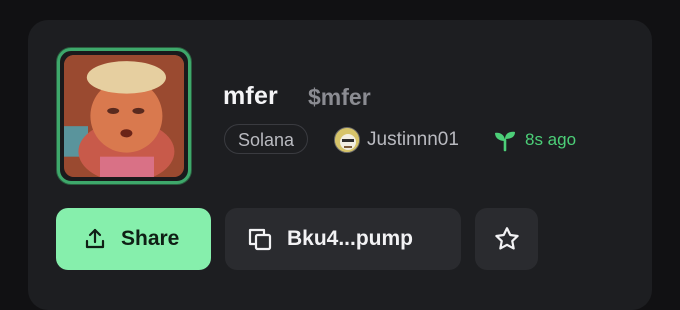 Image resolution: width=680 pixels, height=310 pixels. What do you see at coordinates (505, 140) in the screenshot?
I see `sprout-icon` at bounding box center [505, 140].